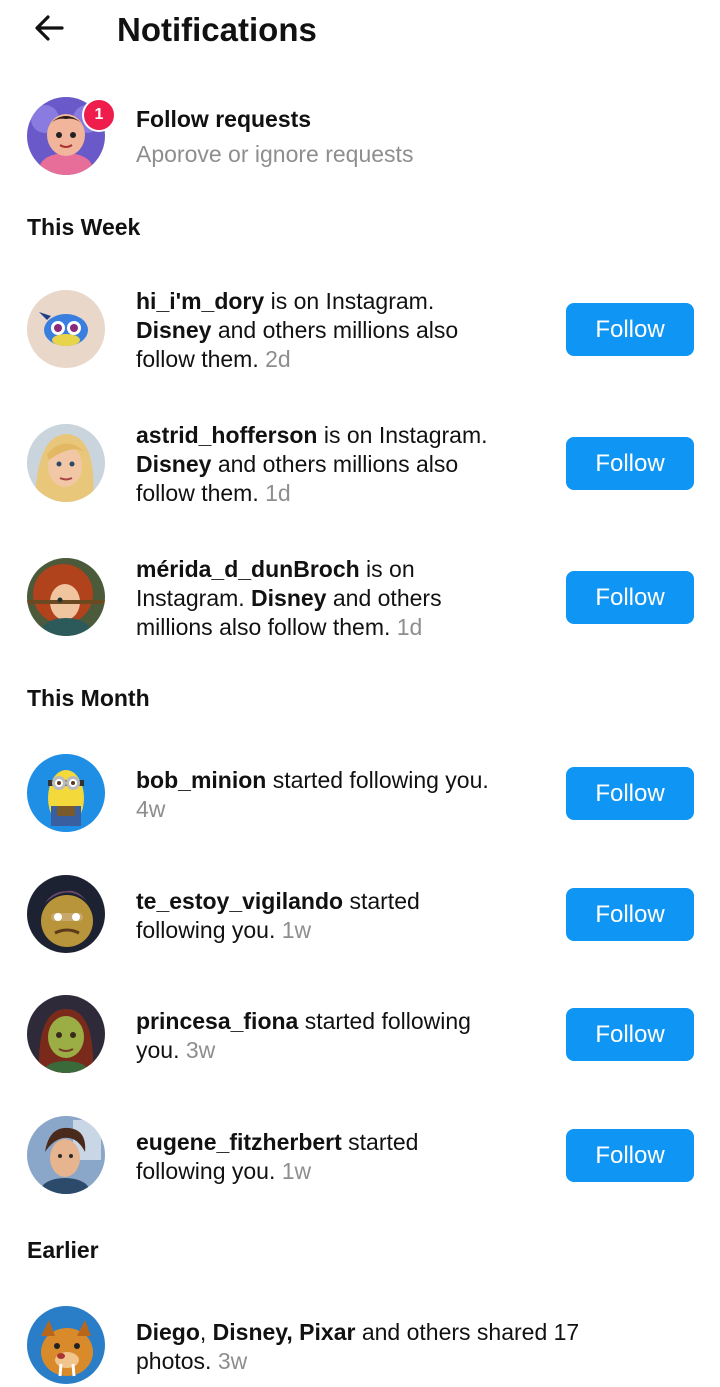  Describe the element at coordinates (168, 1332) in the screenshot. I see `username-link: Diego` at that location.